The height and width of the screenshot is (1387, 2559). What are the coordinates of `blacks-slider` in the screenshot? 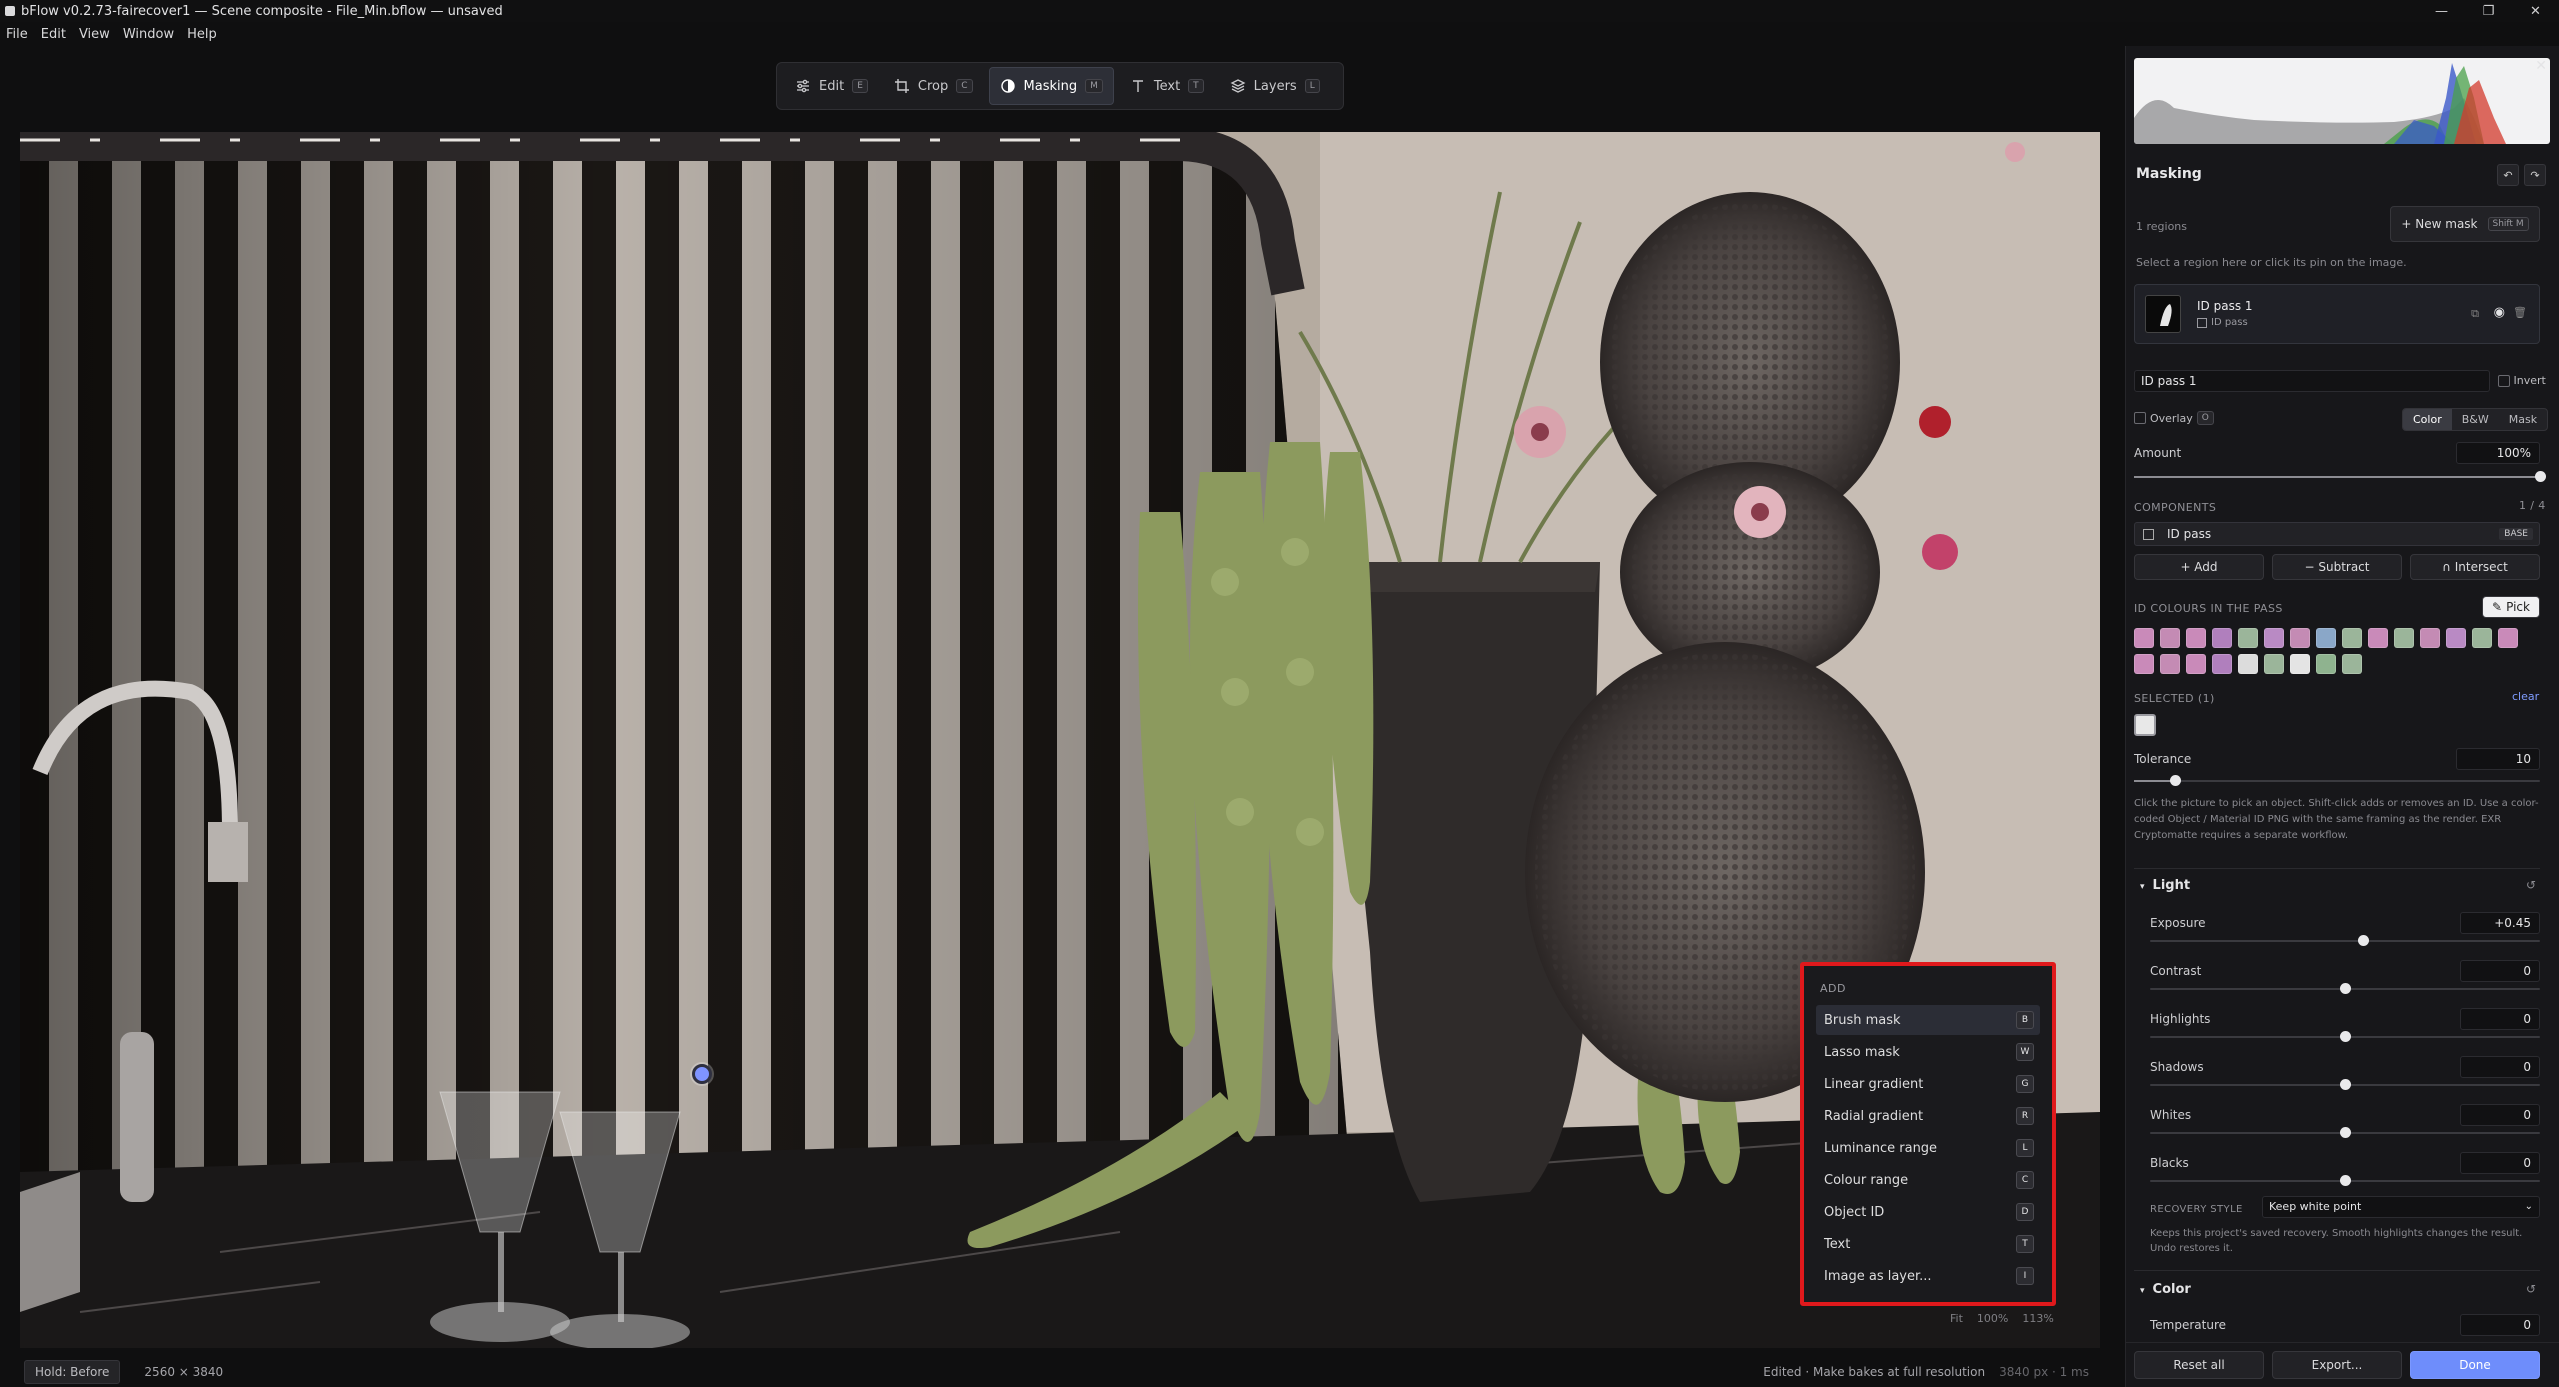 It's located at (2345, 1180).